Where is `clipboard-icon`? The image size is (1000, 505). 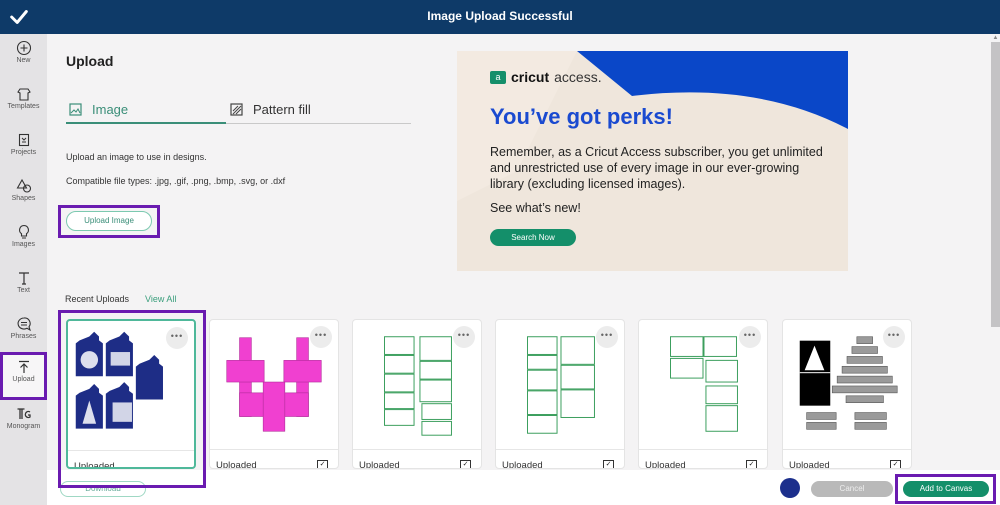 clipboard-icon is located at coordinates (23, 140).